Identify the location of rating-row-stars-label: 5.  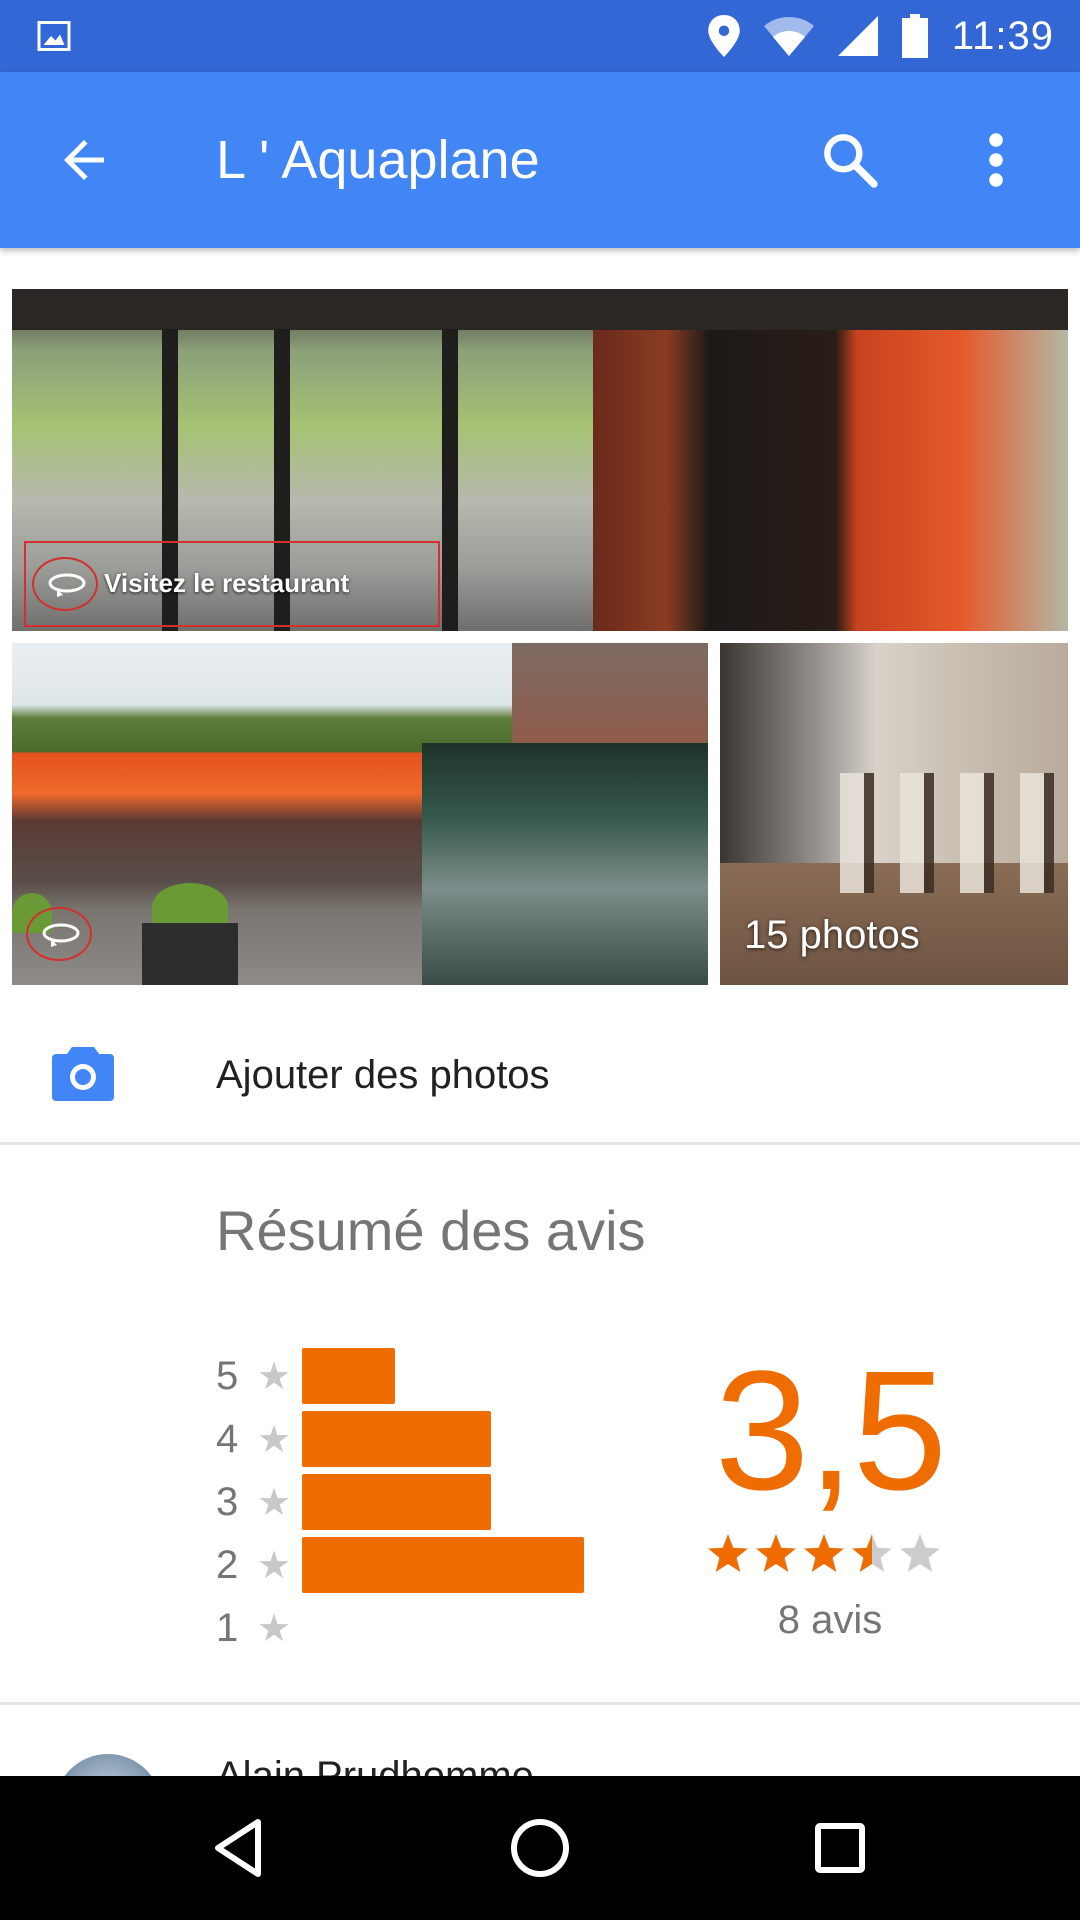
(227, 1375).